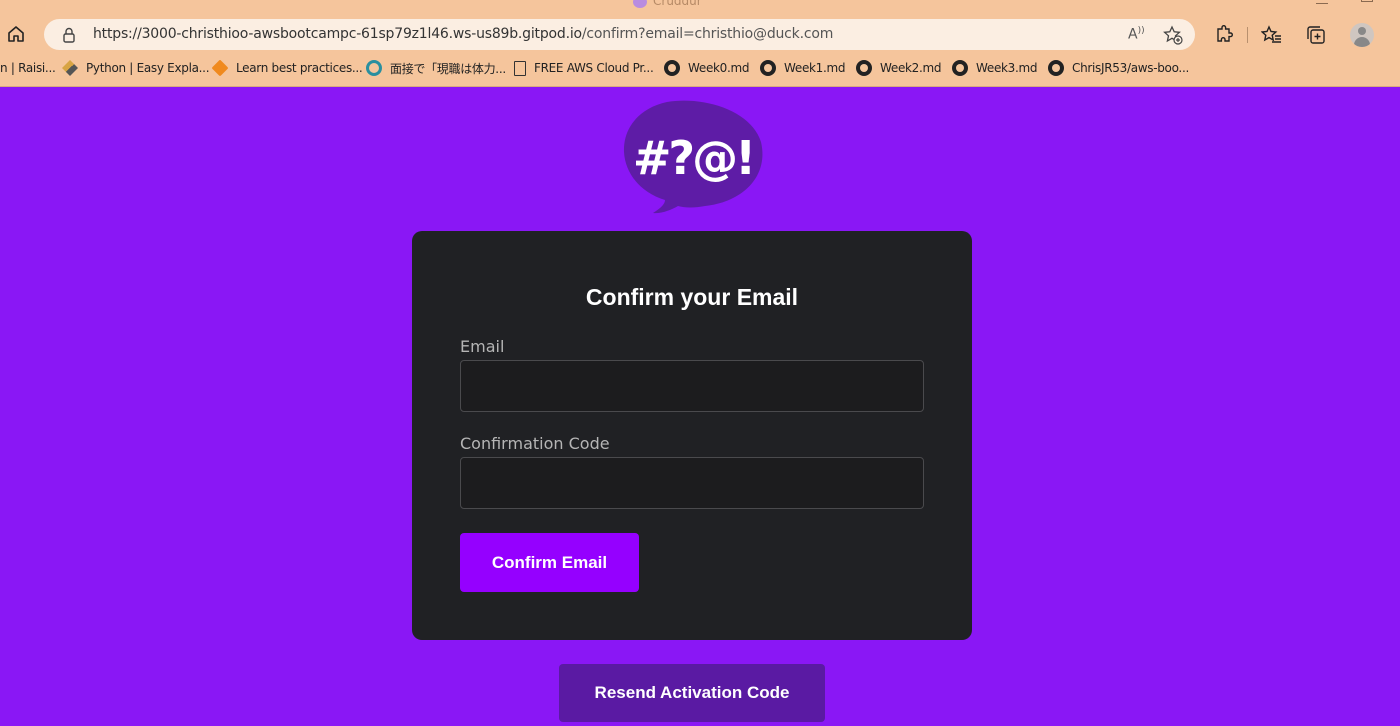 This screenshot has width=1400, height=726. Describe the element at coordinates (899, 68) in the screenshot. I see `bookmark-item: Week2.md` at that location.